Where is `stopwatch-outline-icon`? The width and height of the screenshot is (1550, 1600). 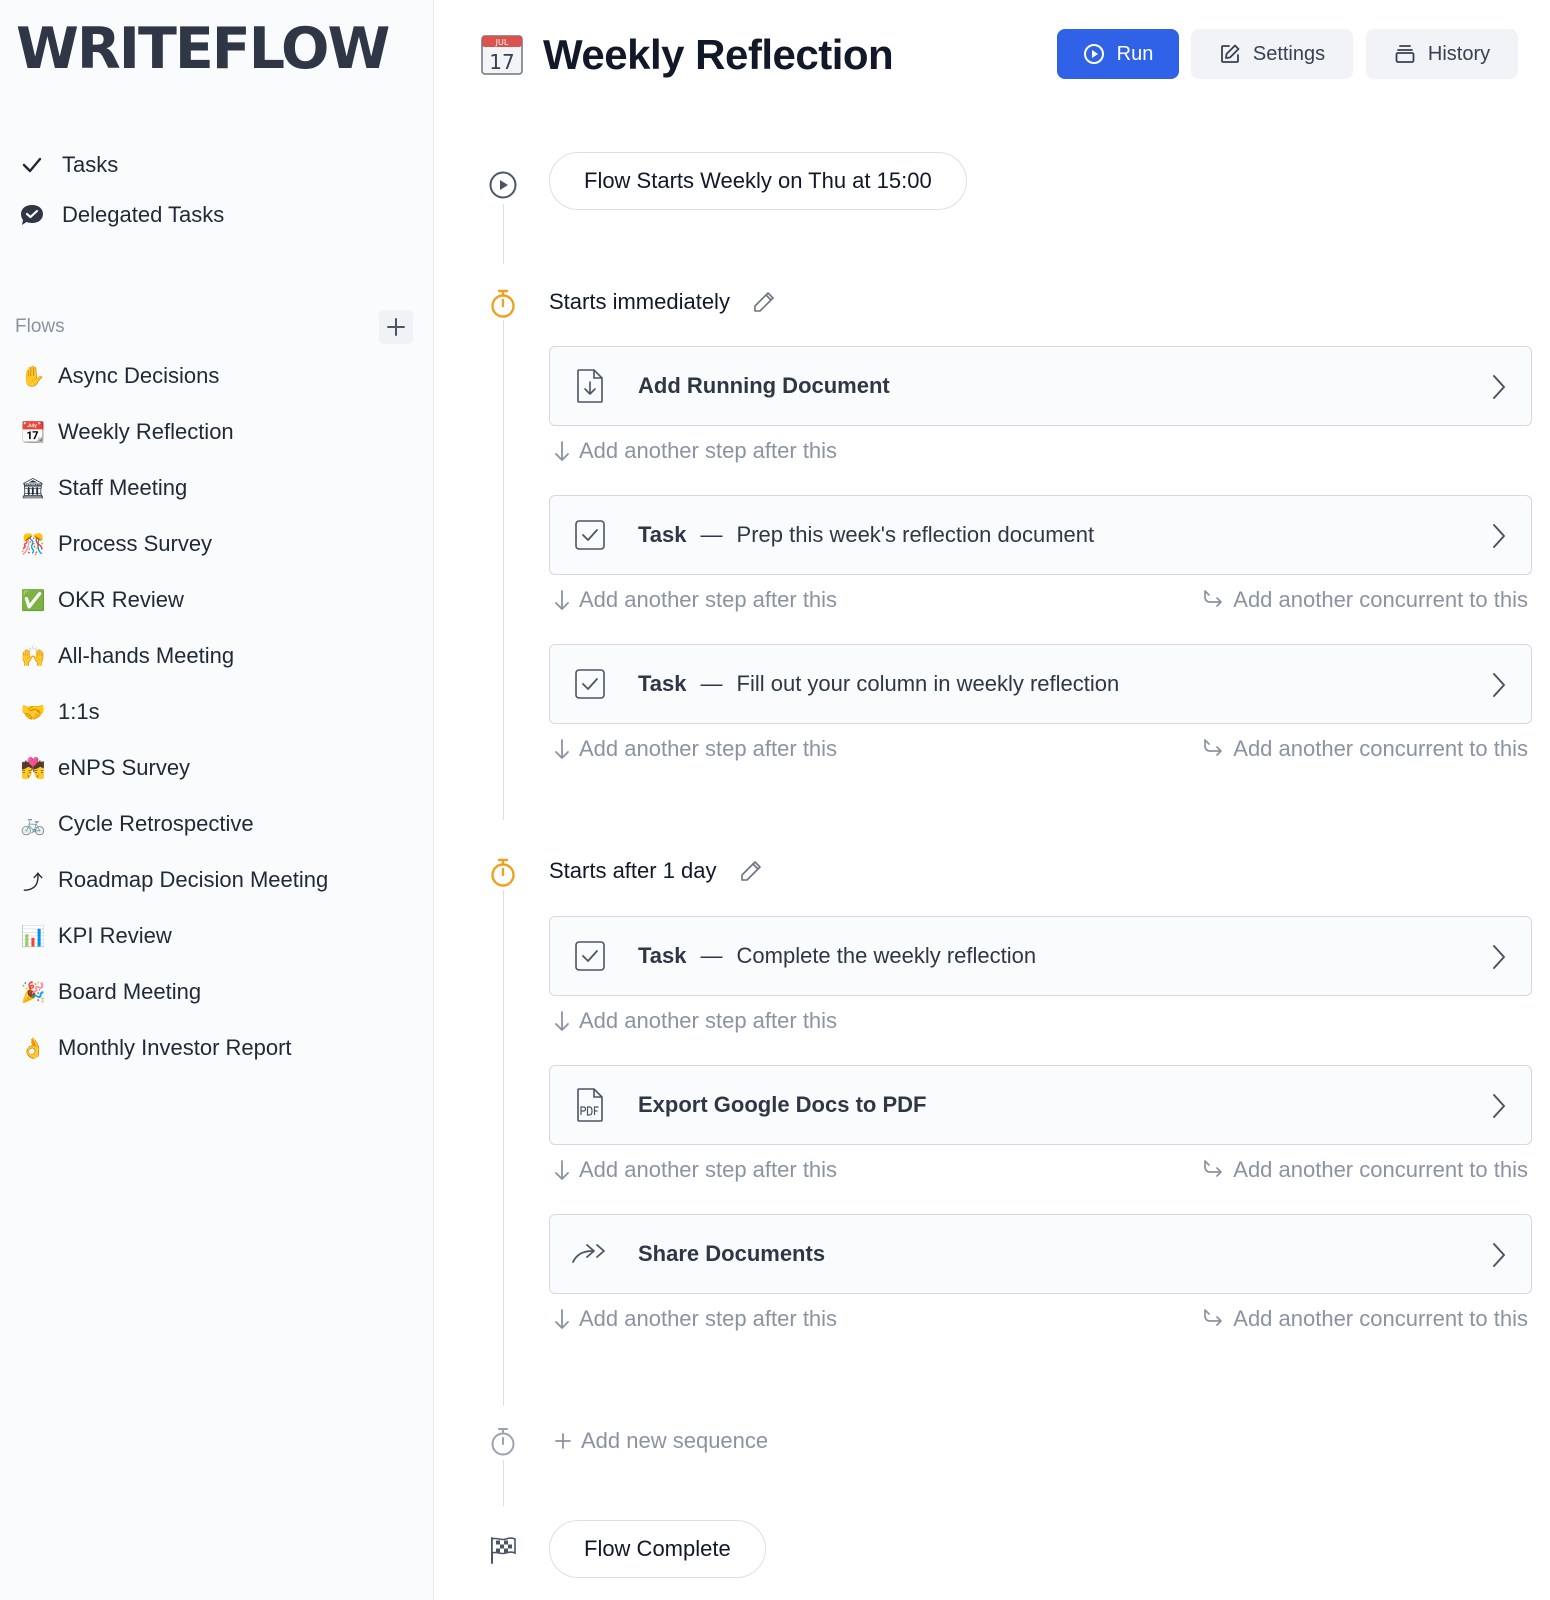
stopwatch-outline-icon is located at coordinates (503, 1442).